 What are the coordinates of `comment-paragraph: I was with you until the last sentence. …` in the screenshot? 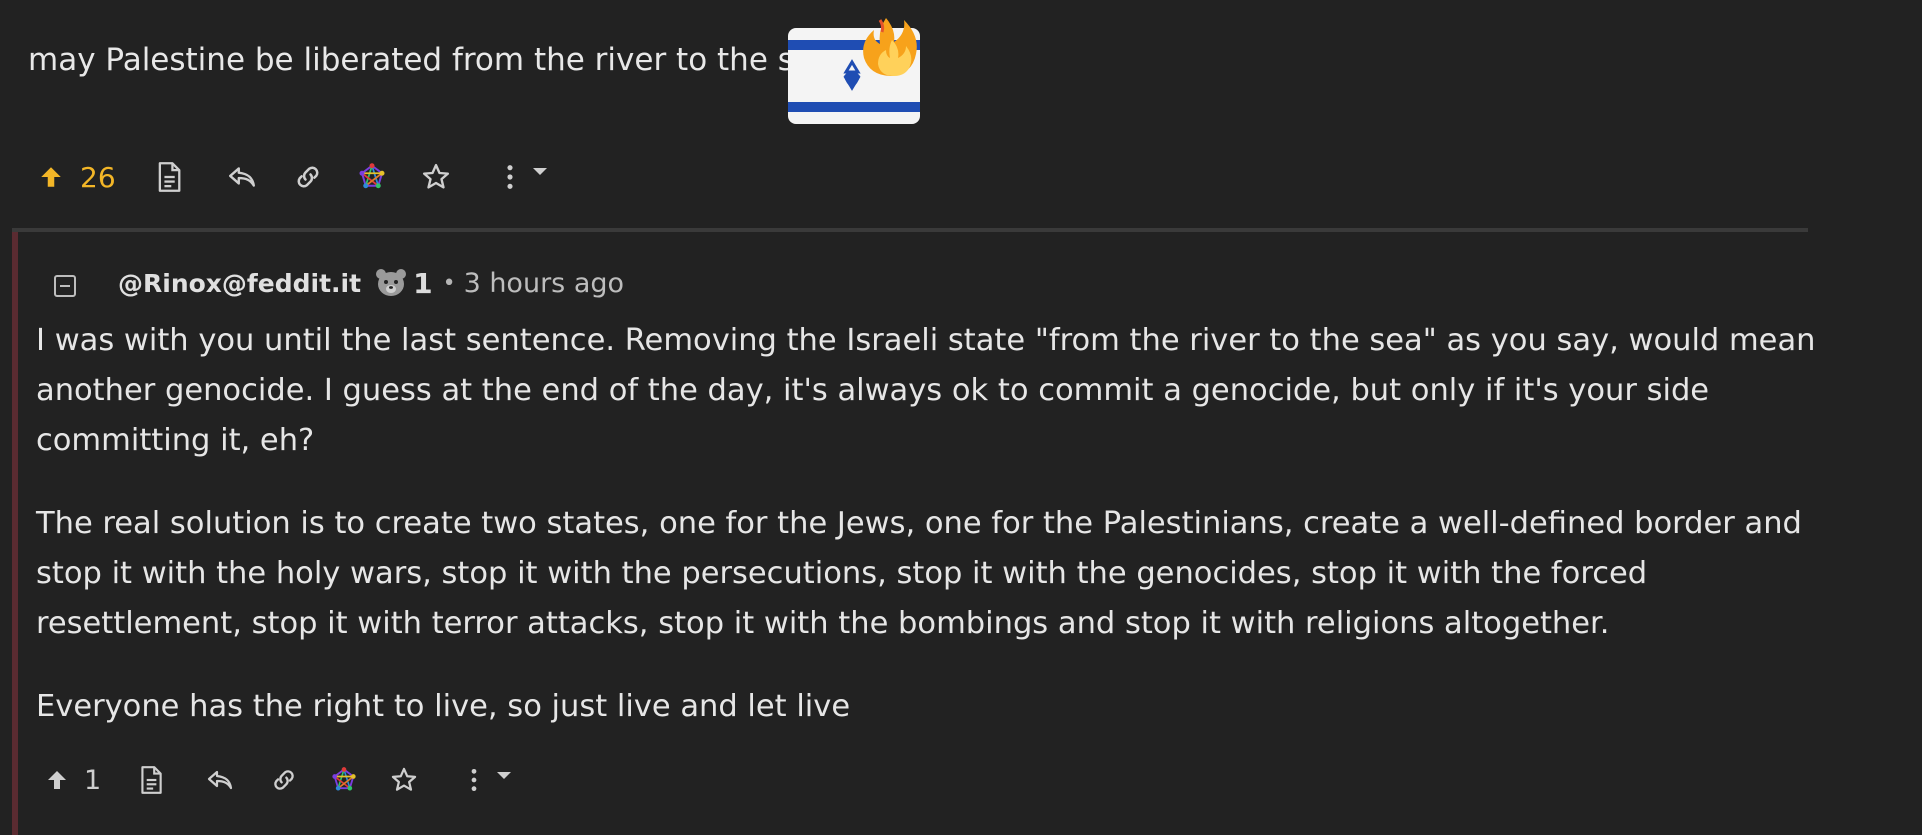 It's located at (926, 390).